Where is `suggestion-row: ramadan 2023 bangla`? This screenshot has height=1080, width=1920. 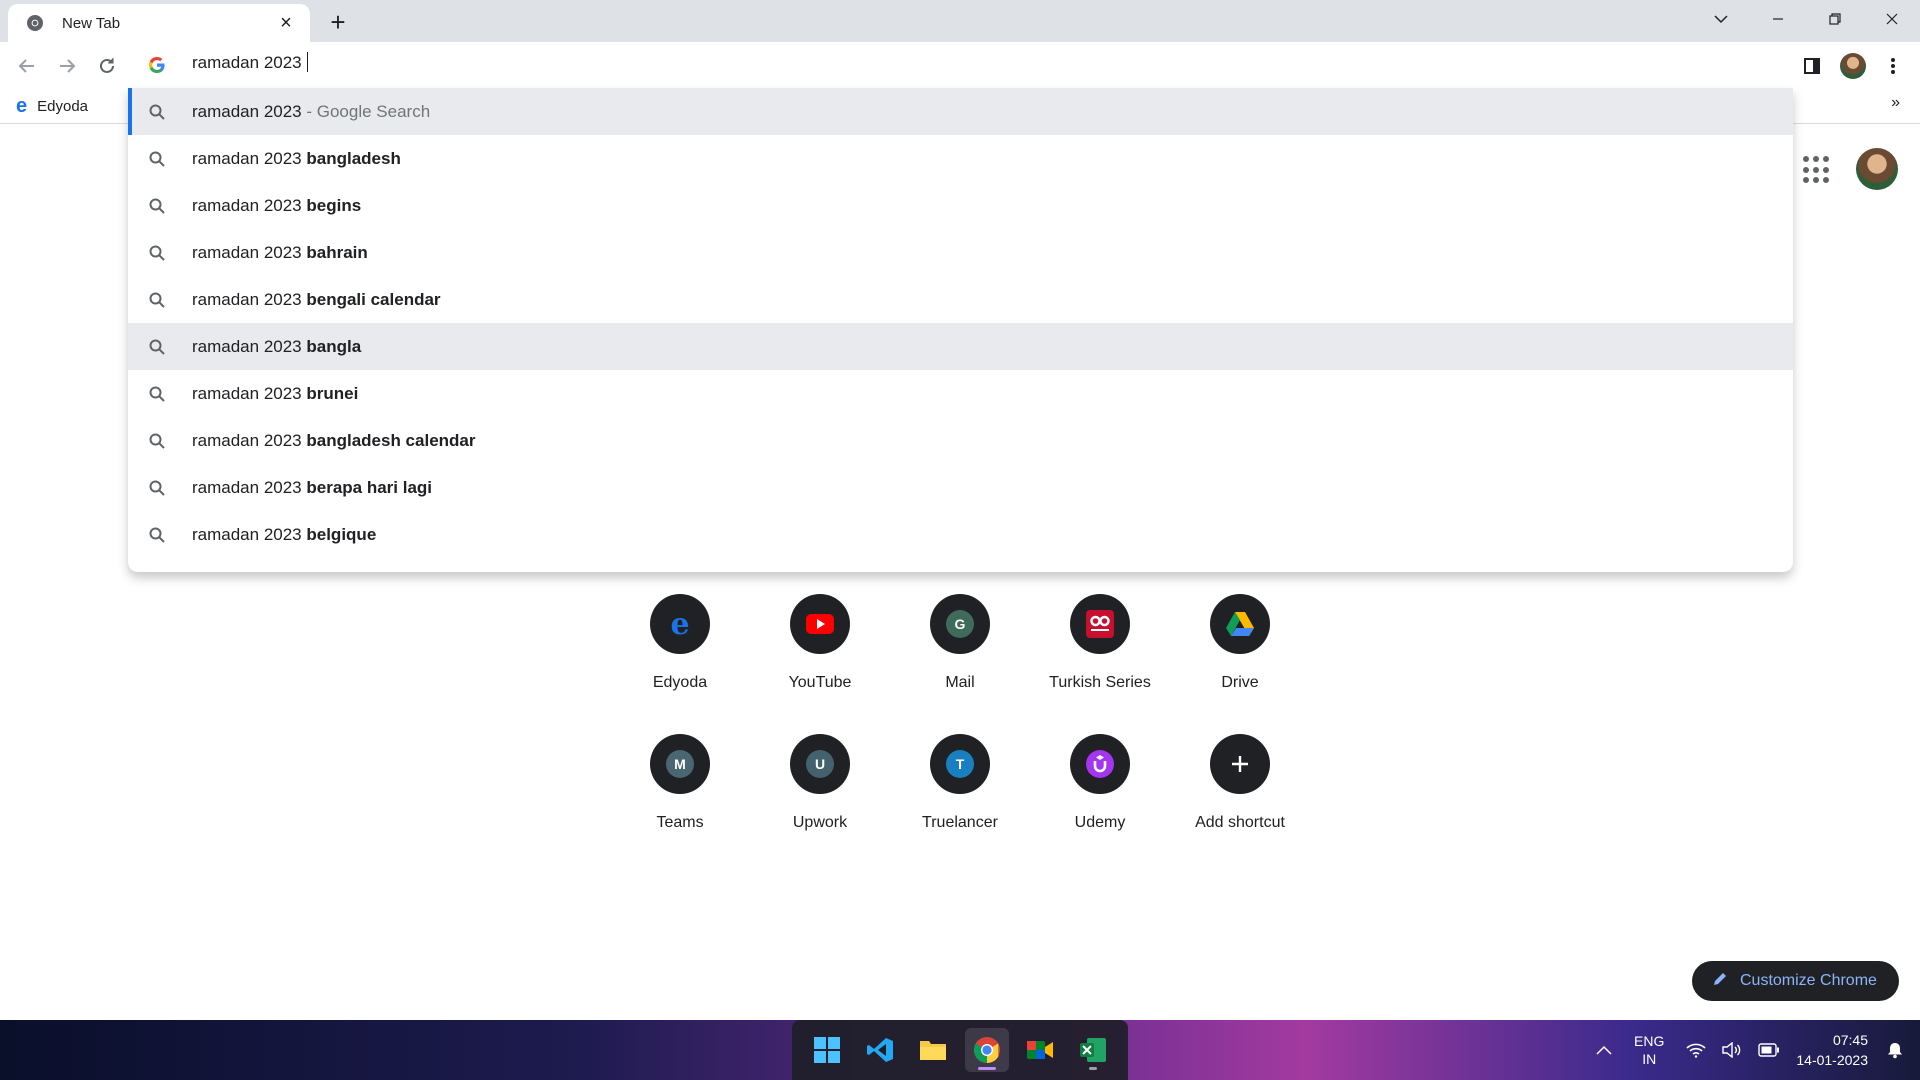 suggestion-row: ramadan 2023 bangla is located at coordinates (960, 346).